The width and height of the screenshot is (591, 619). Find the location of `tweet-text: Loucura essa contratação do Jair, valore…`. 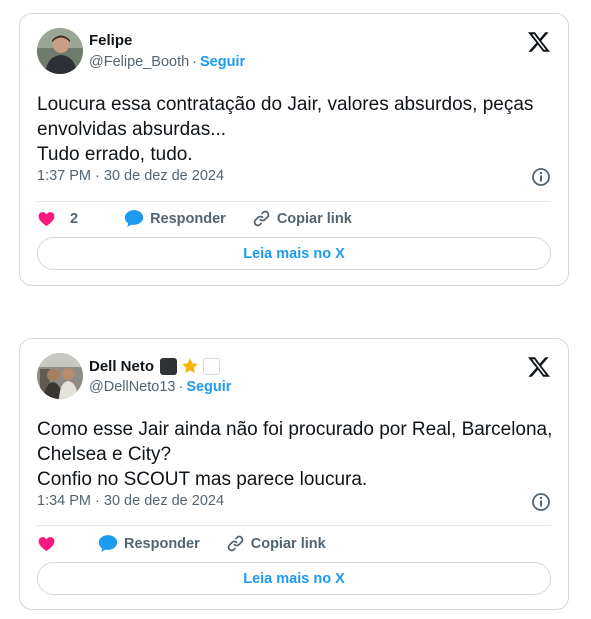

tweet-text: Loucura essa contratação do Jair, valore… is located at coordinates (285, 129).